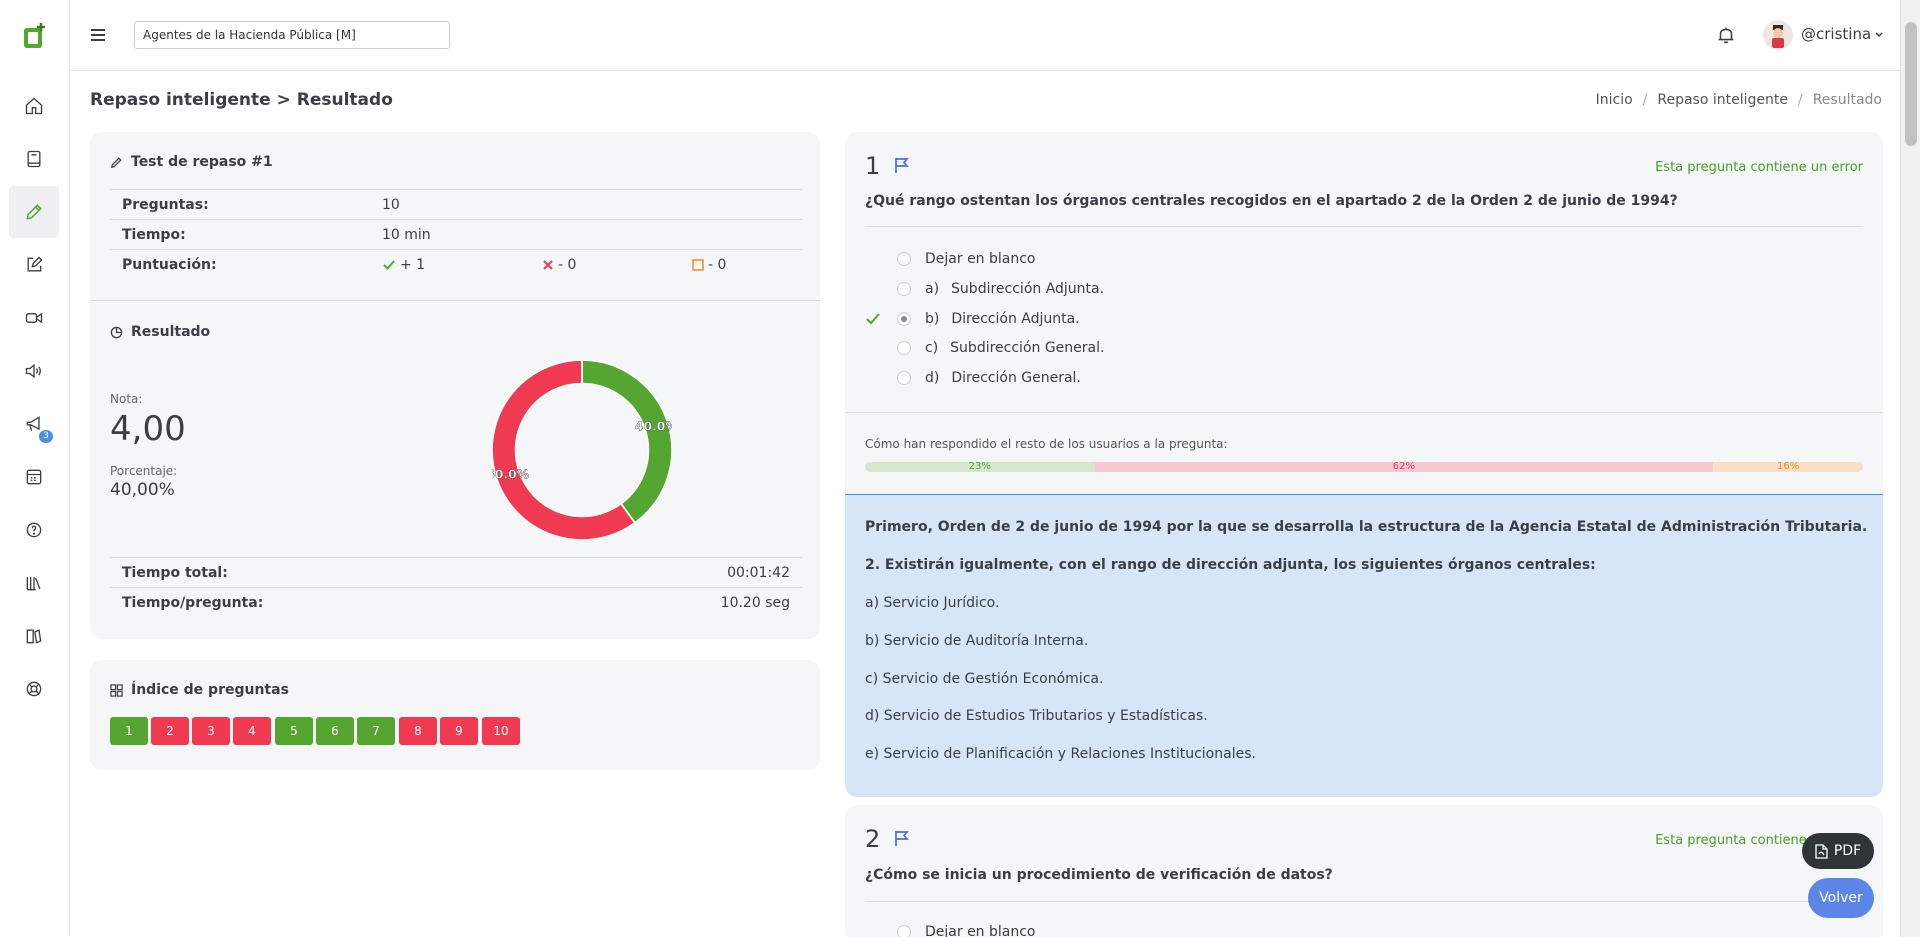 The width and height of the screenshot is (1920, 937). What do you see at coordinates (376, 731) in the screenshot?
I see `question-index-button: 7` at bounding box center [376, 731].